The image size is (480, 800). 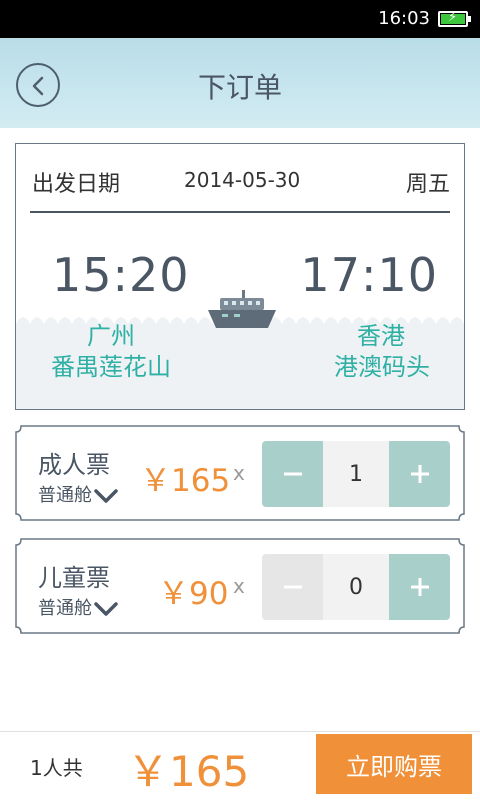 I want to click on quantity-value: 0, so click(x=356, y=587).